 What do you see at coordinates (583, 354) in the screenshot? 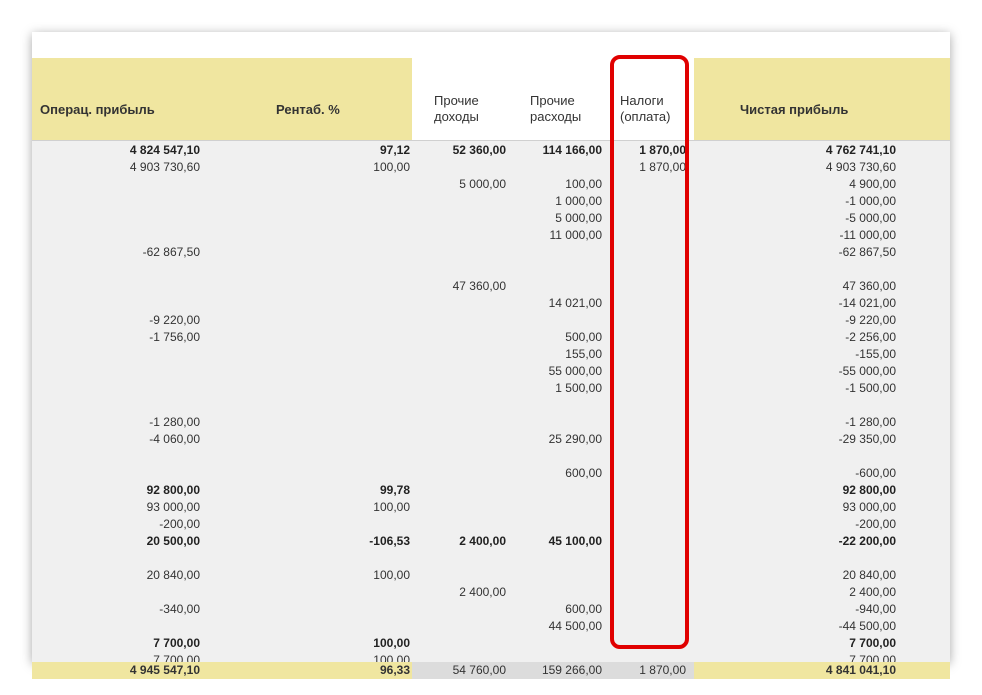
I see `cell-other-expense: 155,00` at bounding box center [583, 354].